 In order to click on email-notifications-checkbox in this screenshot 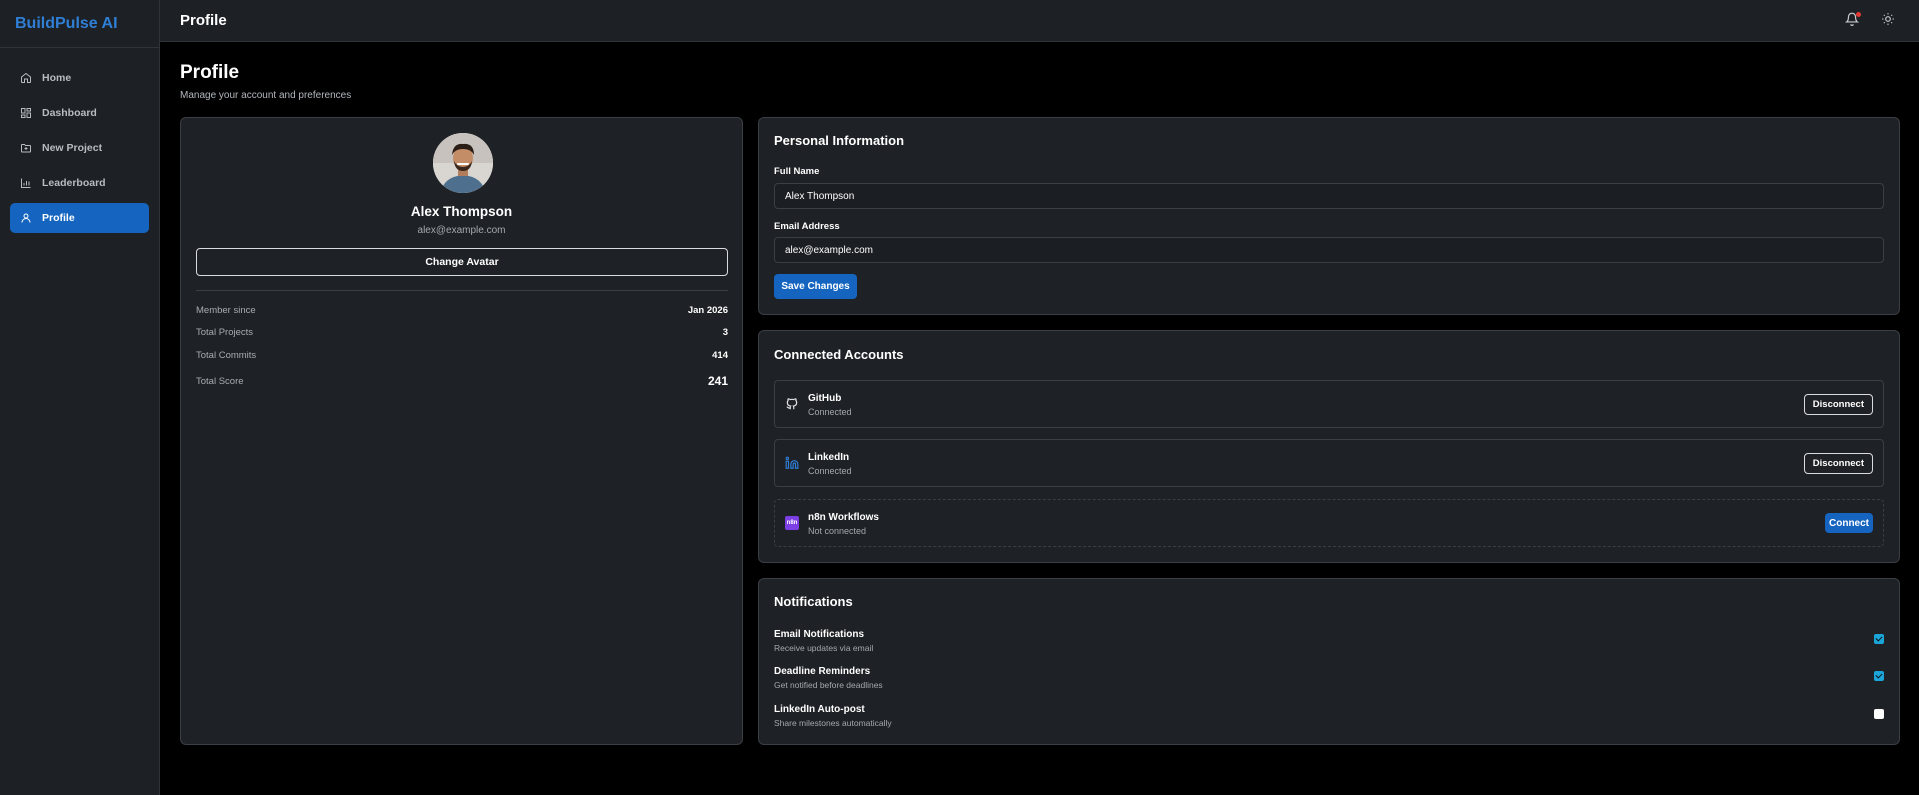, I will do `click(1879, 639)`.